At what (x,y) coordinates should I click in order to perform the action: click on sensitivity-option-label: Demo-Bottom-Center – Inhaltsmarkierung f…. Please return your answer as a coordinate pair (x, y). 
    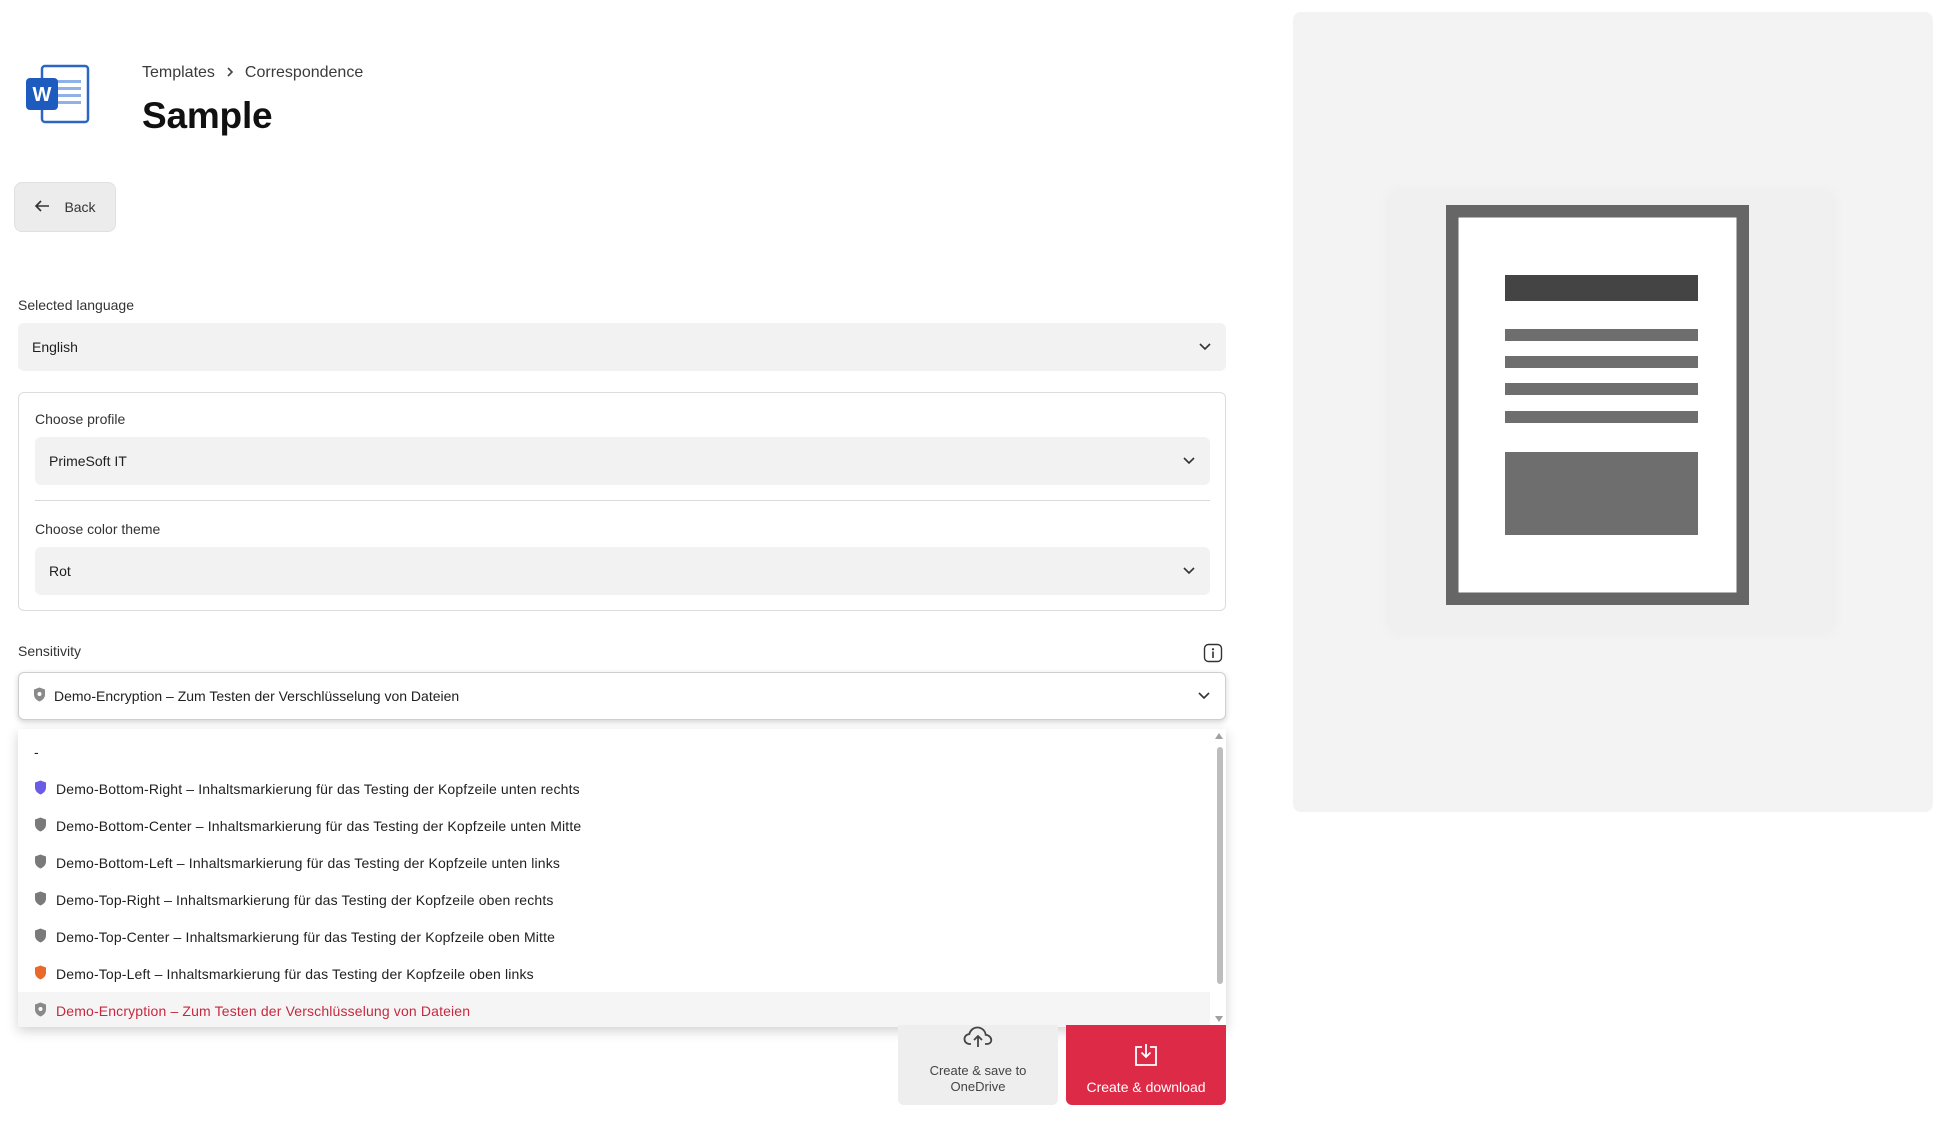
    Looking at the image, I should click on (319, 825).